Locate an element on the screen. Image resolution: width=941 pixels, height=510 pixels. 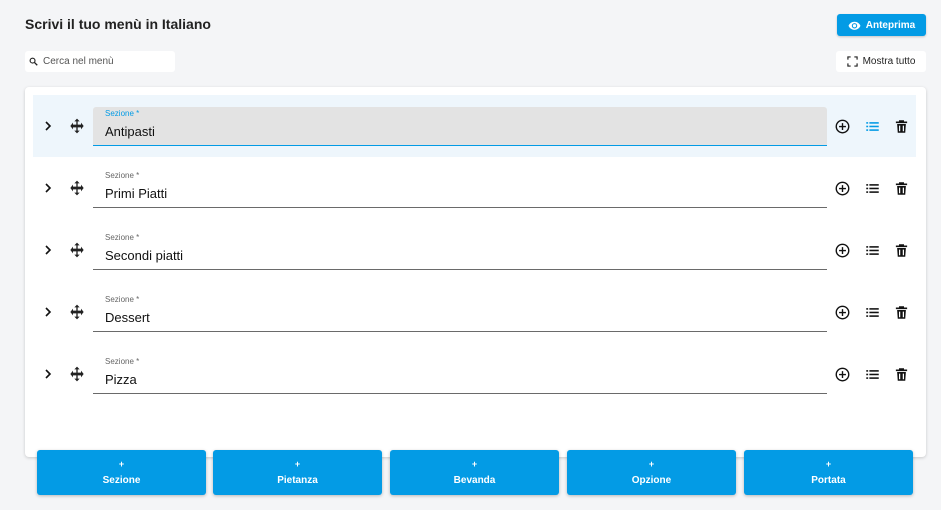
preview-button: Anteprima is located at coordinates (881, 25).